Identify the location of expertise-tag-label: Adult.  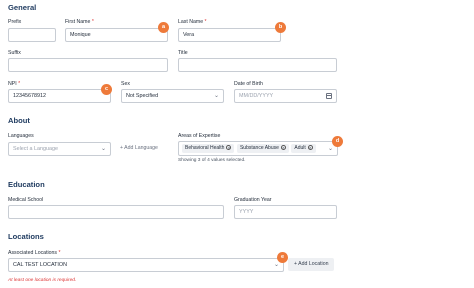
(300, 148).